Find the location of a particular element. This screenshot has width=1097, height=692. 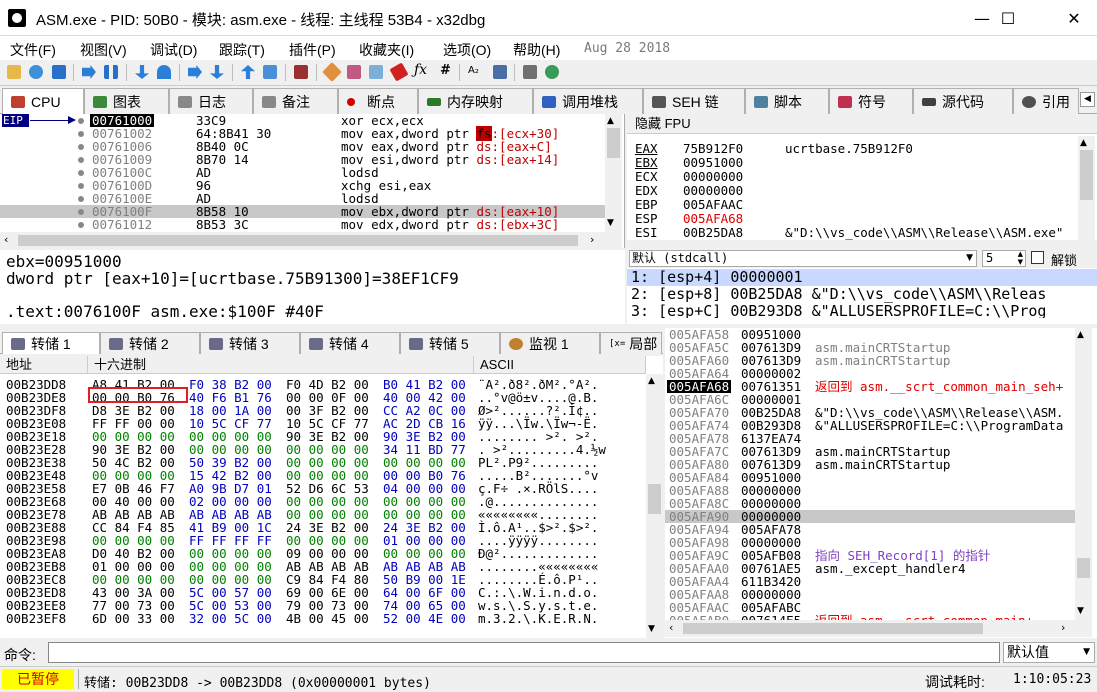

register-row: EBX 00951000 is located at coordinates (689, 162).